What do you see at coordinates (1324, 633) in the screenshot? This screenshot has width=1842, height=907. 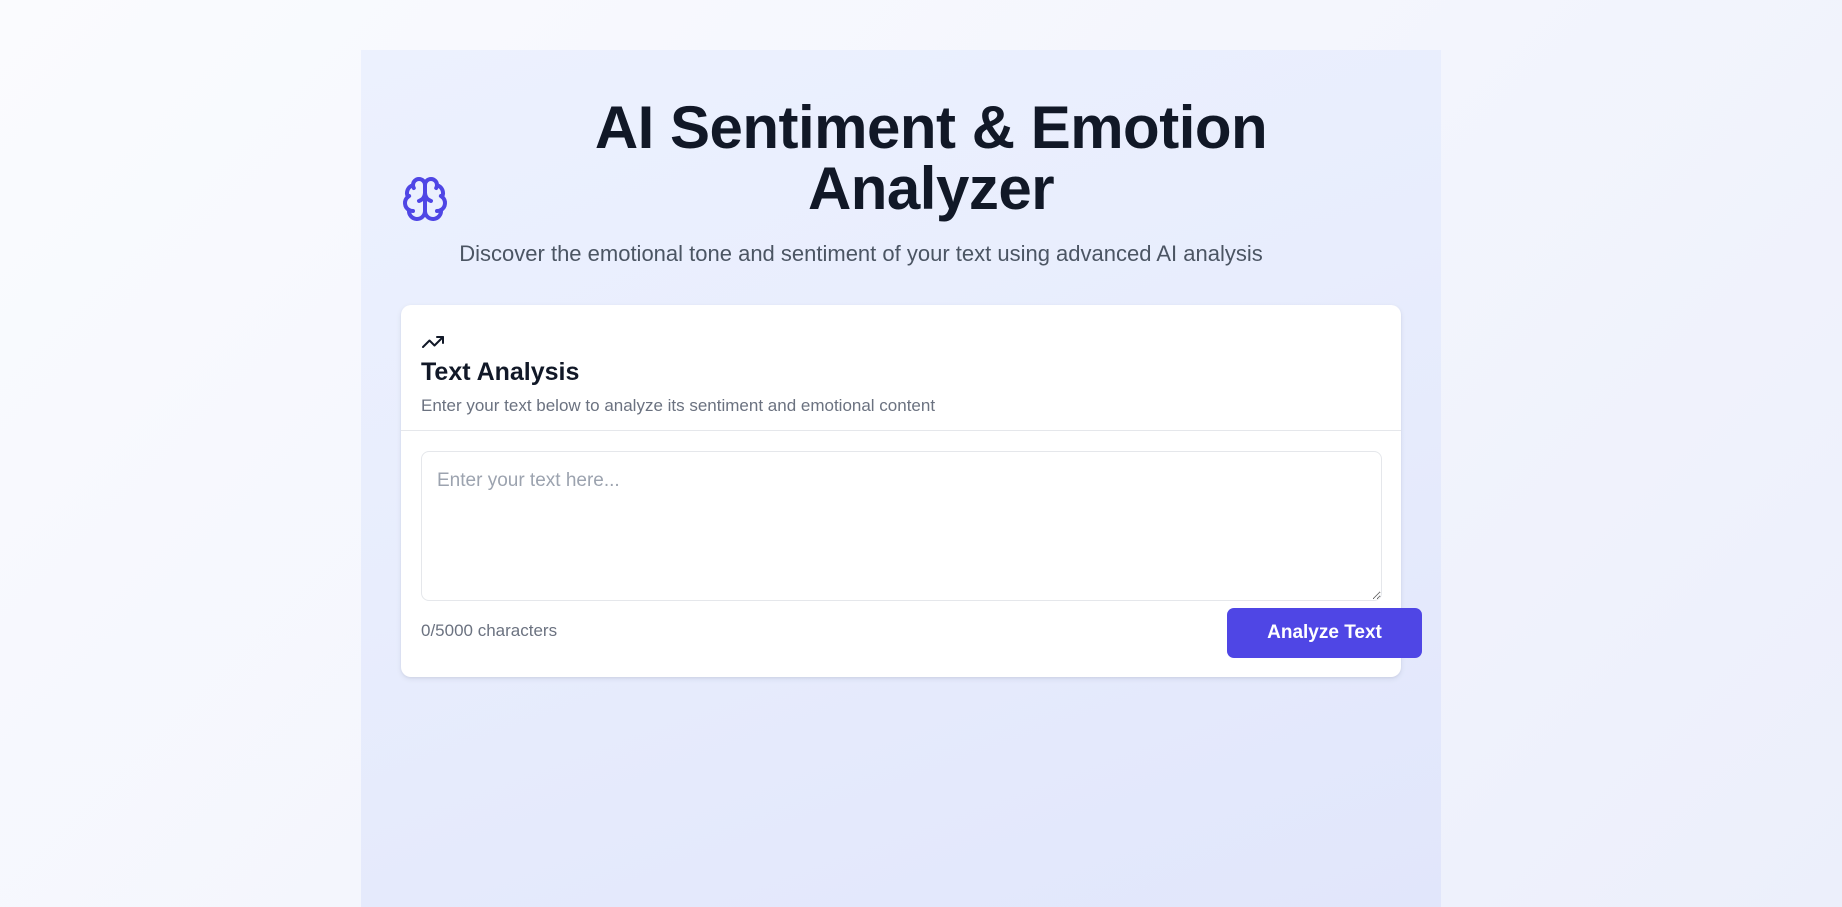 I see `analyze-text-button: Analyze Text` at bounding box center [1324, 633].